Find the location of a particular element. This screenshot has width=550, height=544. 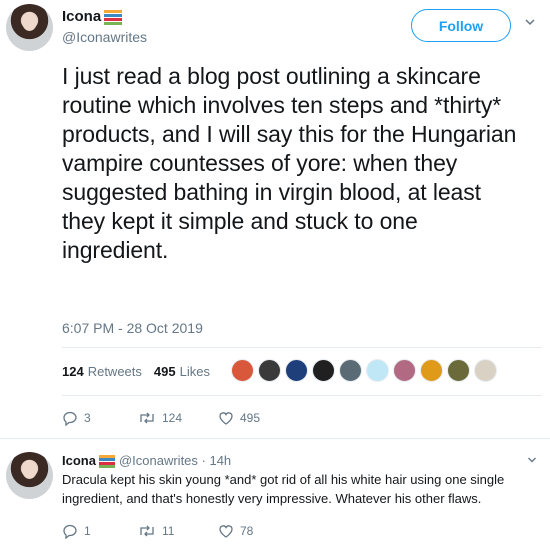

reply-button: 3 is located at coordinates (76, 418).